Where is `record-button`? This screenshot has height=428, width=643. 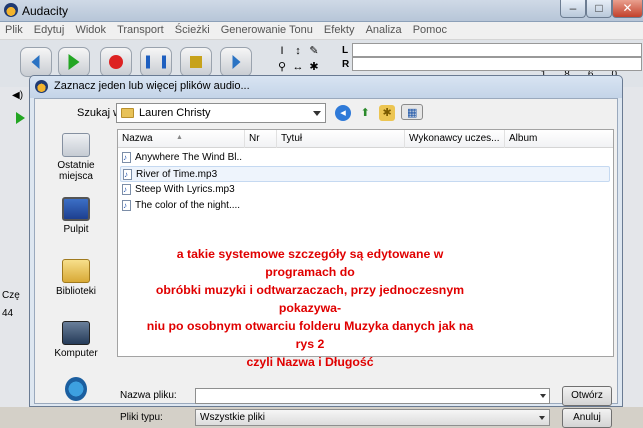
record-button is located at coordinates (116, 62).